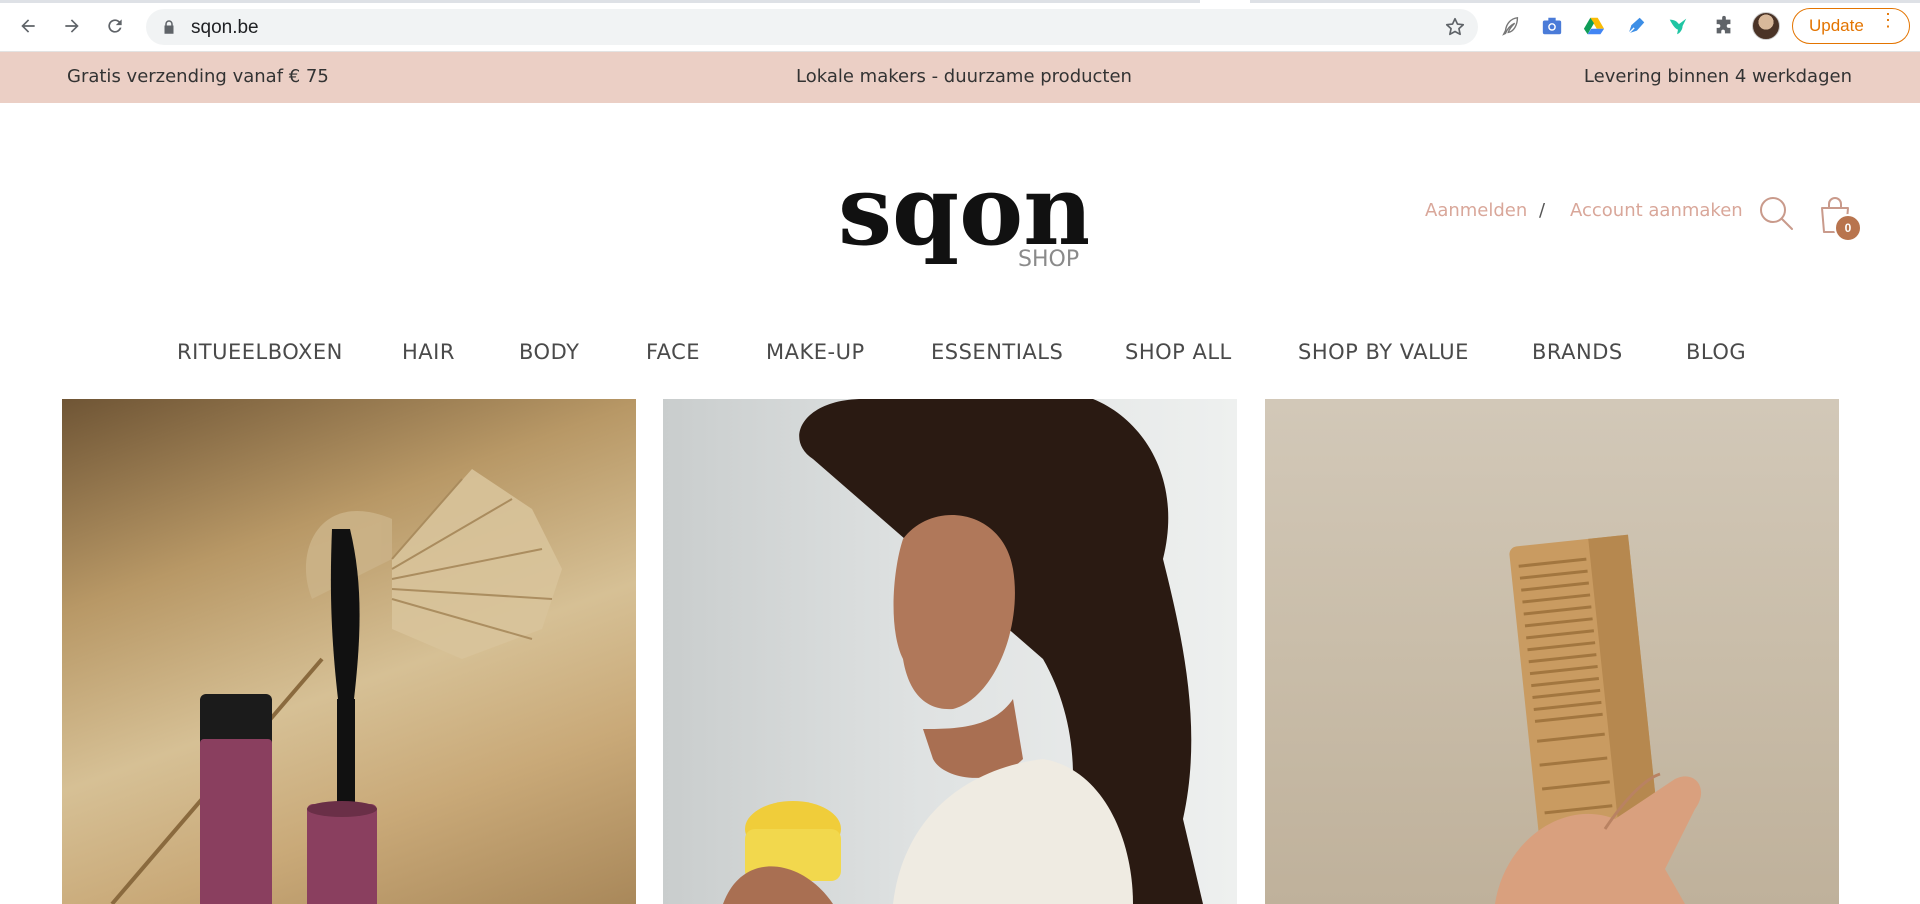 This screenshot has height=904, width=1920. I want to click on update-button: Update ⋮, so click(1851, 26).